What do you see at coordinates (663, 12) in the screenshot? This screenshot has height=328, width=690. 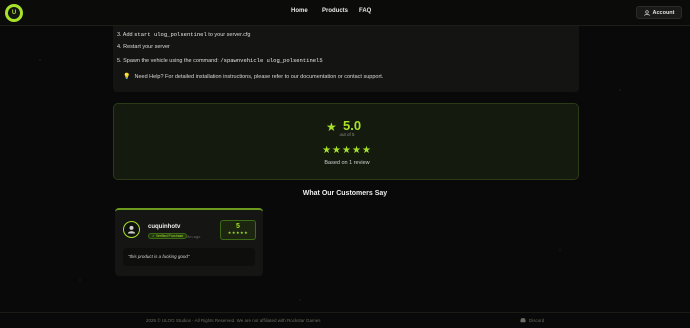 I see `account-label: Account` at bounding box center [663, 12].